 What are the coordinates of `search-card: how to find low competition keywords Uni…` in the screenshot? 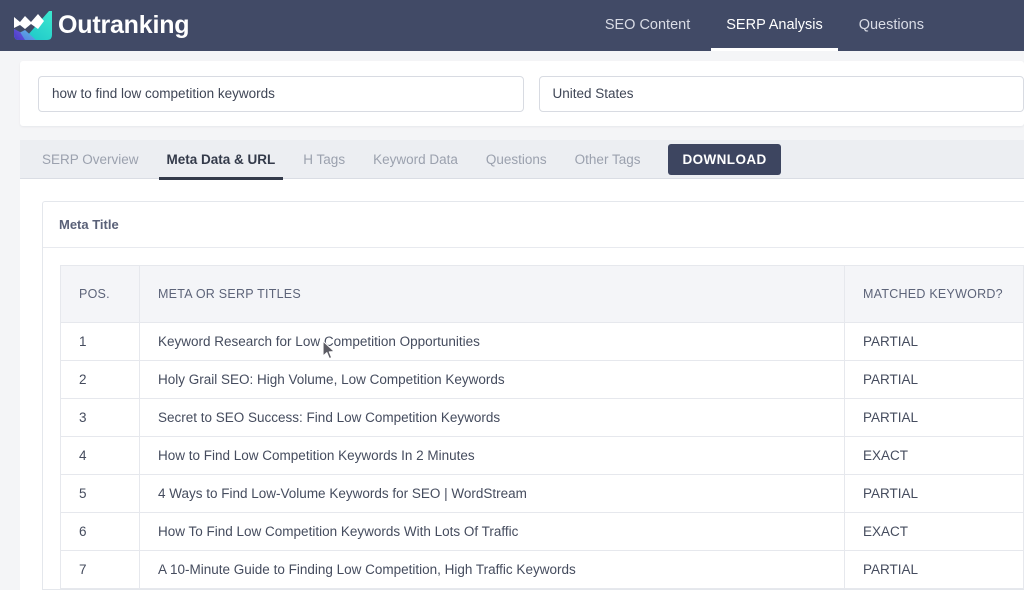 It's located at (522, 93).